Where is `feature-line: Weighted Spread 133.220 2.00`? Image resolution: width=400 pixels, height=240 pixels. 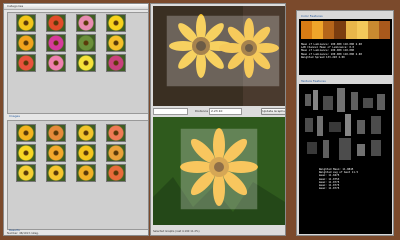
feature-line: Weighted Spread 133.220 2.00 is located at coordinates (323, 57).